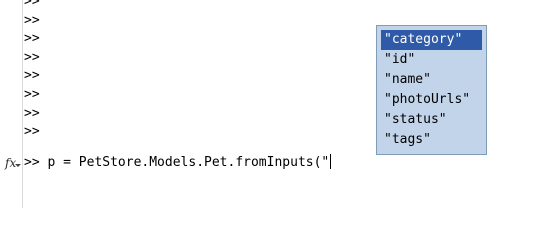  Describe the element at coordinates (18, 165) in the screenshot. I see `chevron-down-icon` at that location.